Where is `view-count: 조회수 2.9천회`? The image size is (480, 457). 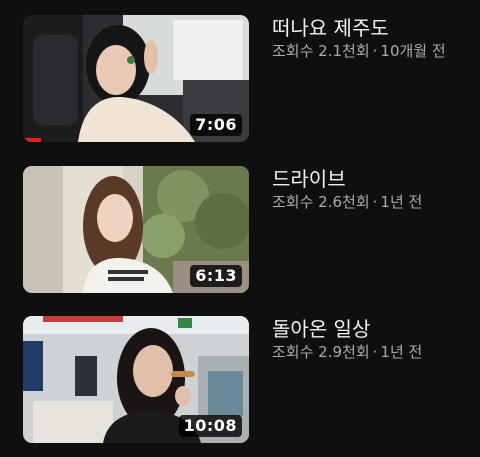 view-count: 조회수 2.9천회 is located at coordinates (321, 352).